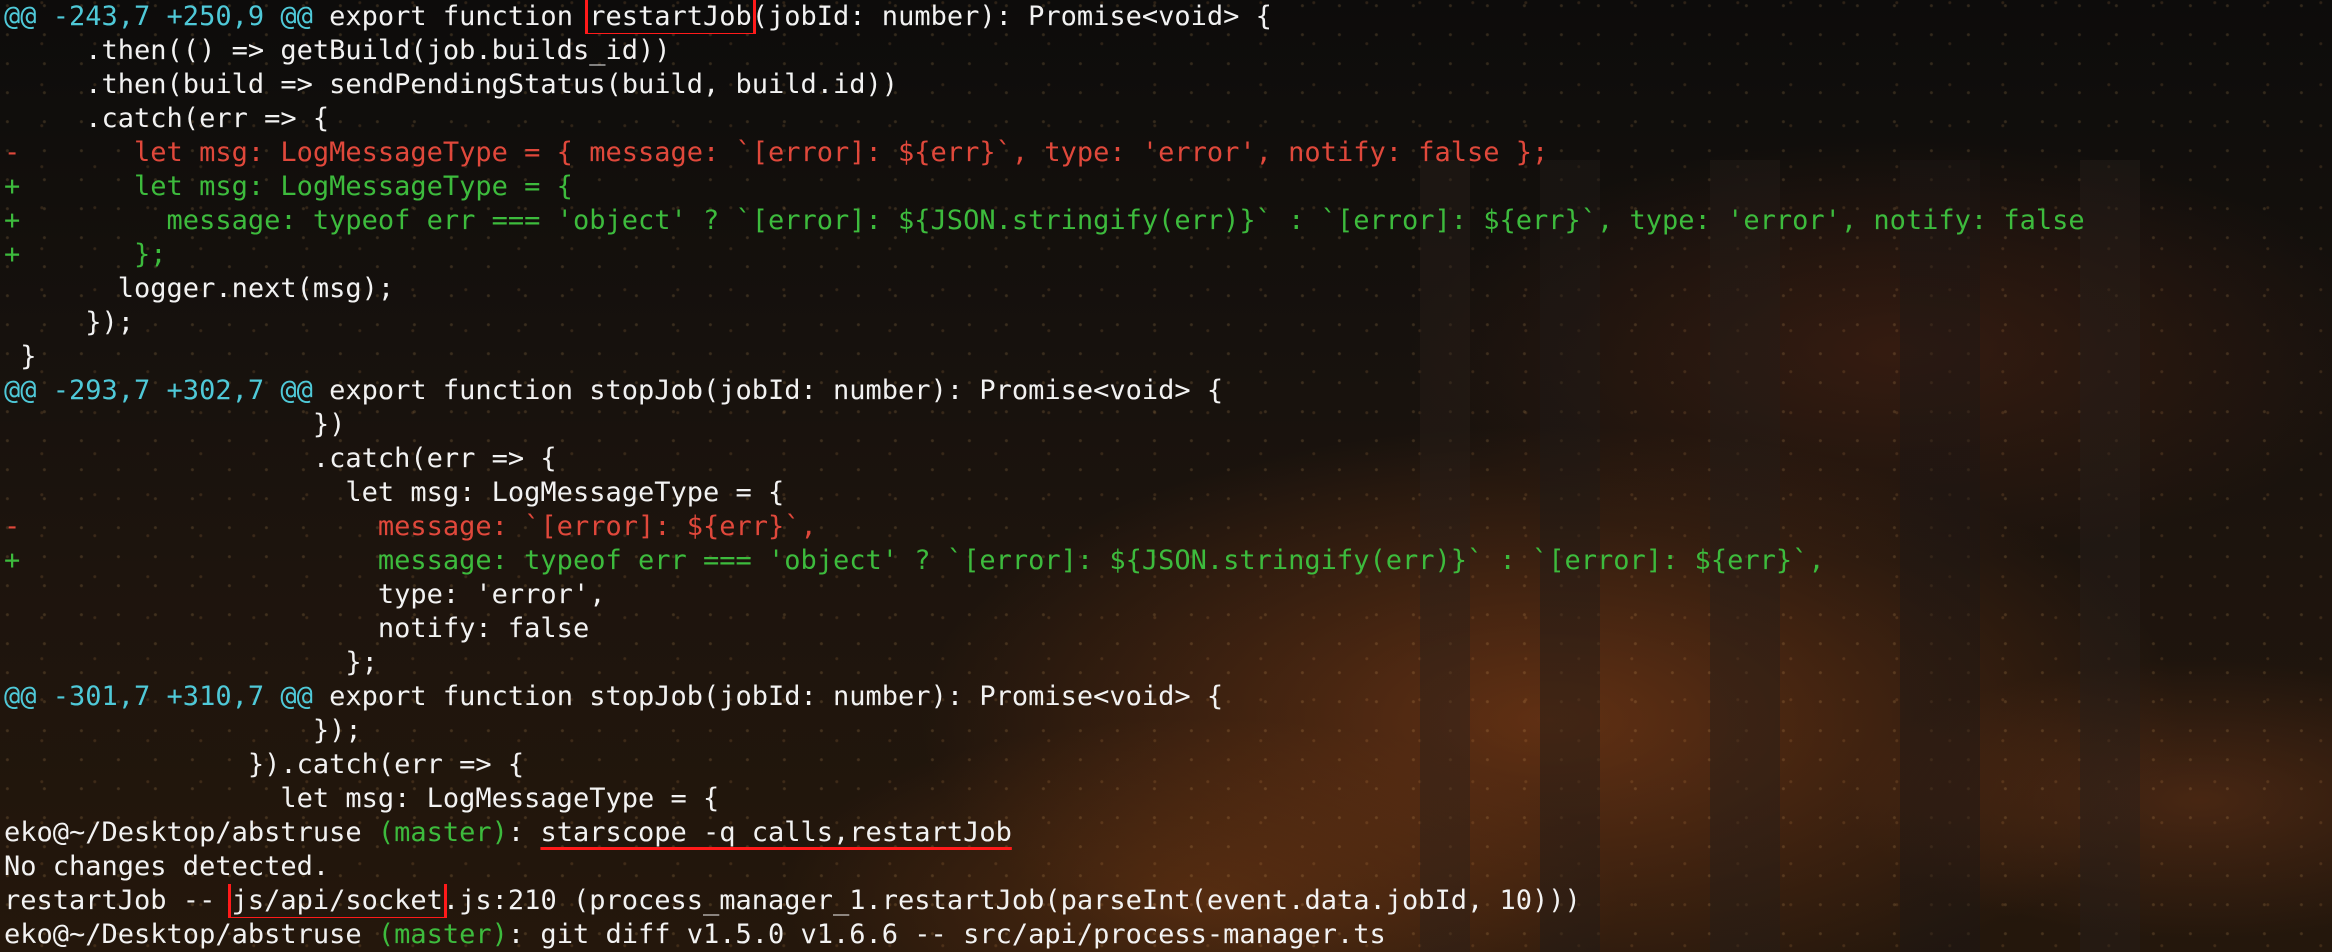 This screenshot has height=952, width=2332. Describe the element at coordinates (410, 526) in the screenshot. I see `diff-removed-line: - message: `[error]: ${err}`,` at that location.